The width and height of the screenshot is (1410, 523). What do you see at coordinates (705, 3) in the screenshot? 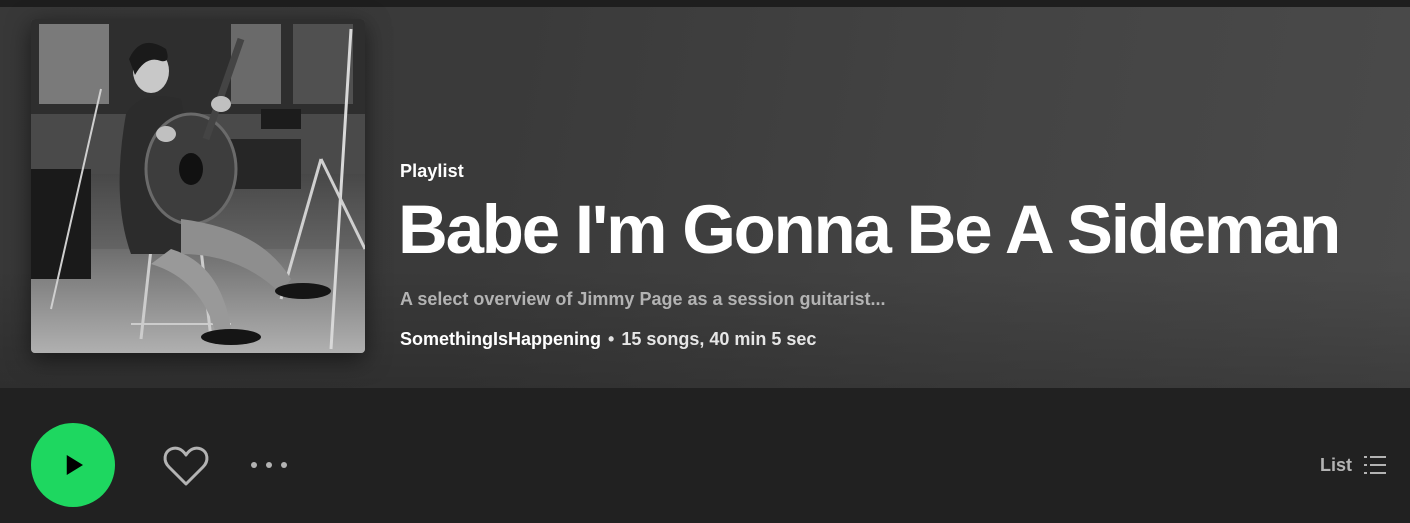
I see `top-bar` at bounding box center [705, 3].